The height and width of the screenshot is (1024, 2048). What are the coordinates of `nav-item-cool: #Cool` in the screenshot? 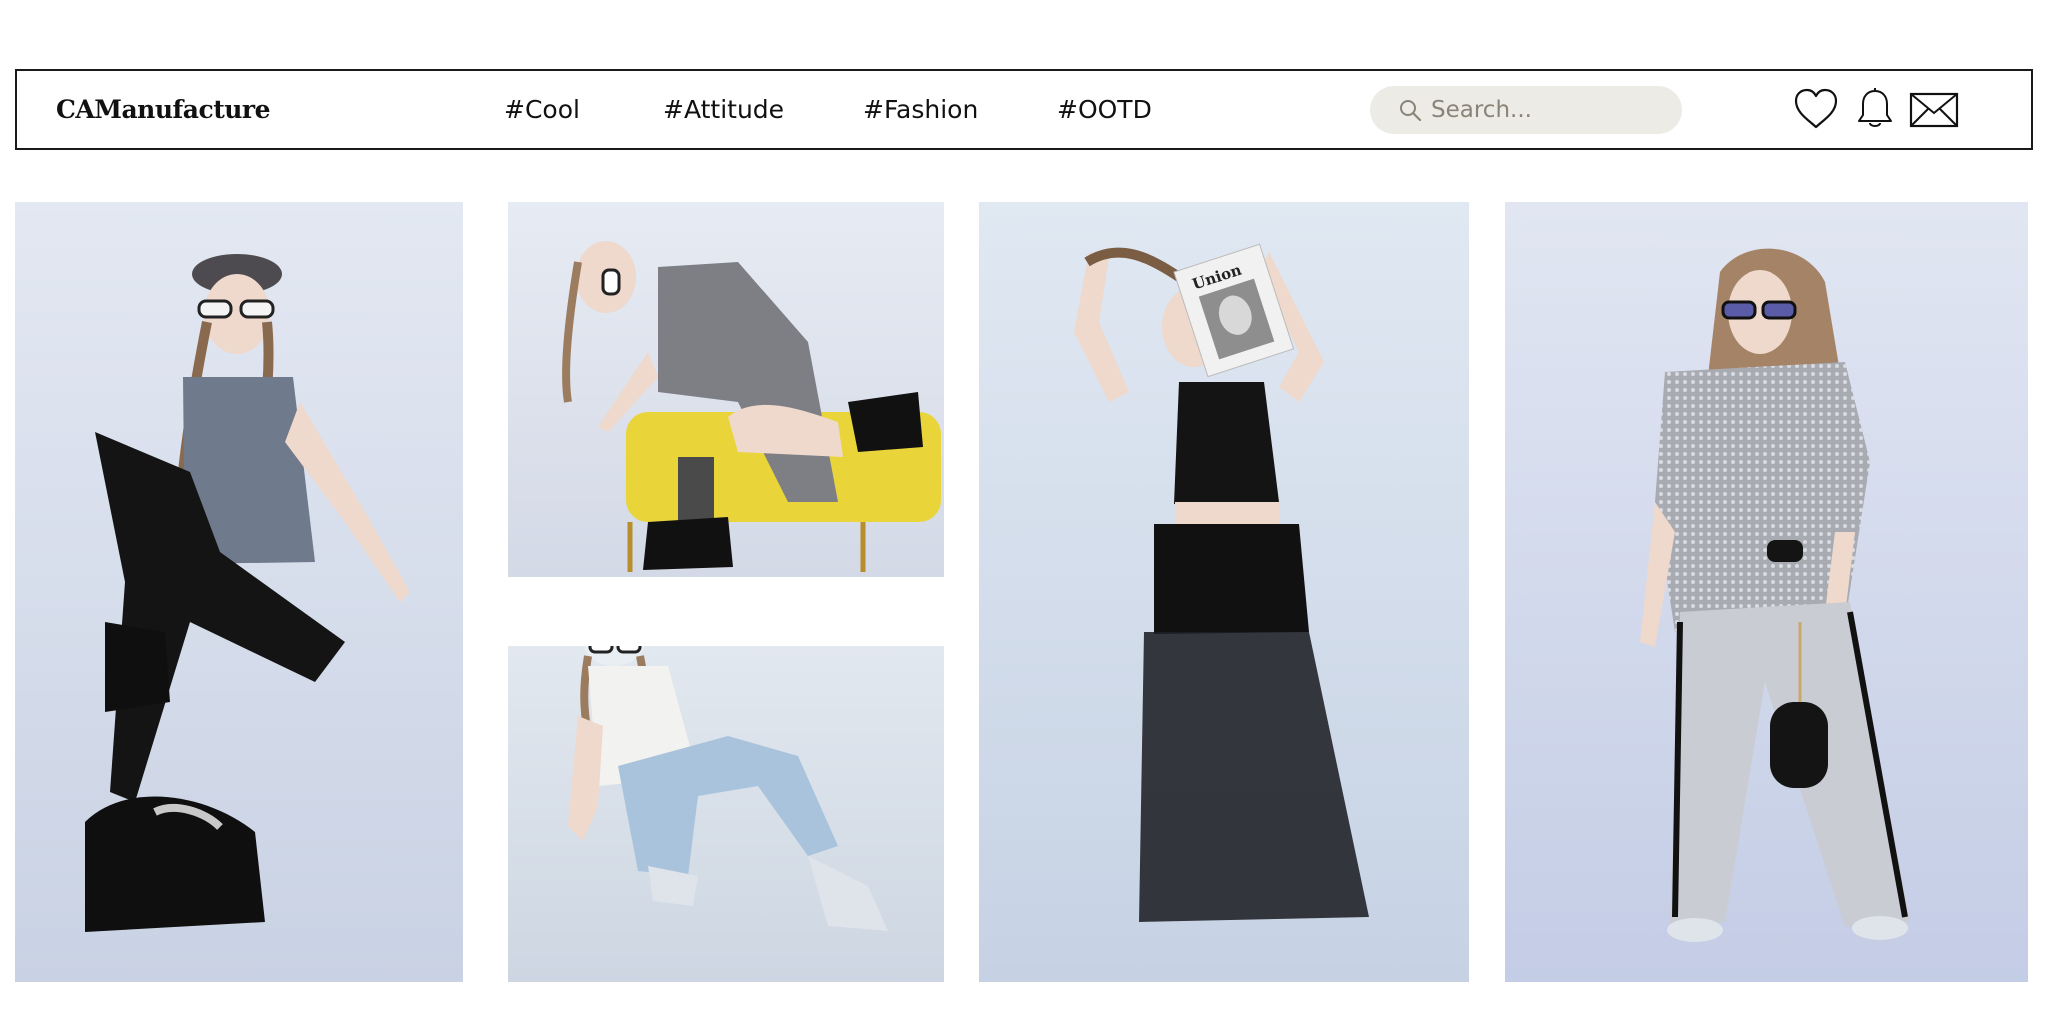 It's located at (542, 109).